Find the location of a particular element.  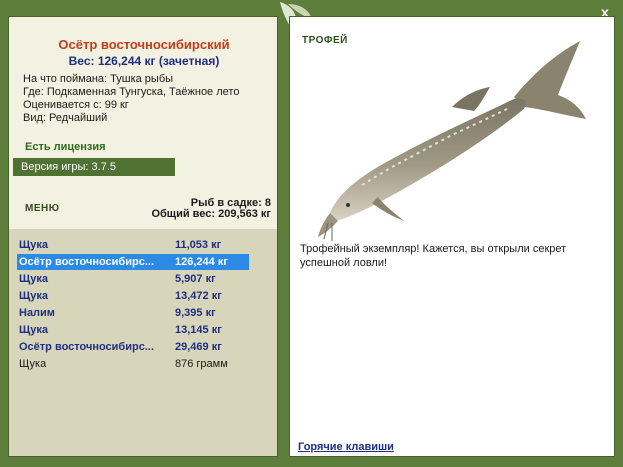

hotkeys-link: Горячие клавиши is located at coordinates (346, 447).